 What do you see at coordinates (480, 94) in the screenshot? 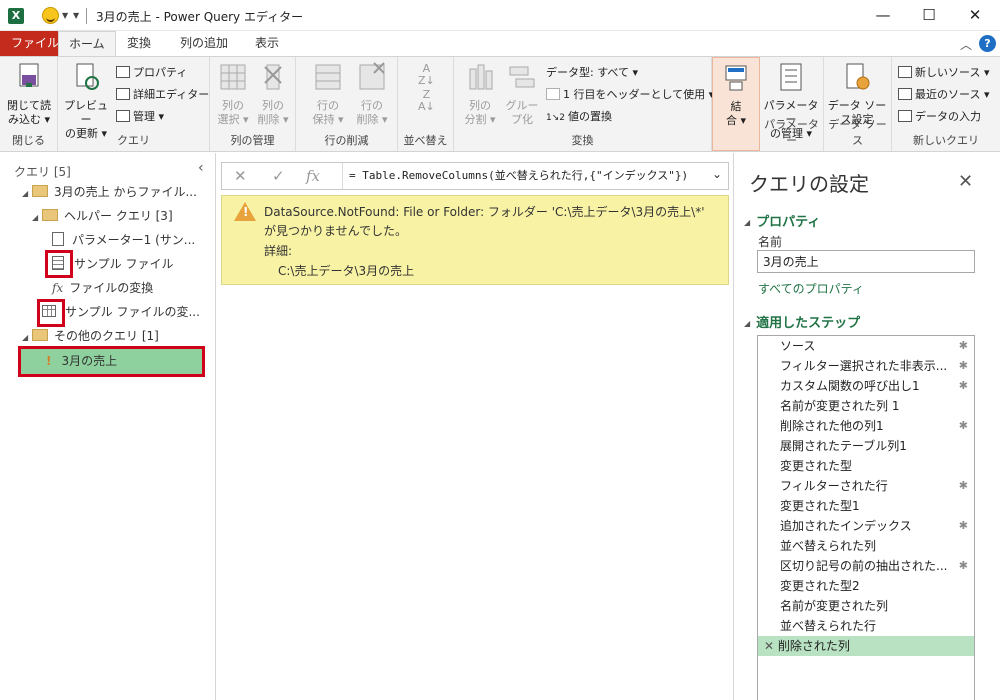
I see `split-column-button: 列の 分割 ▾` at bounding box center [480, 94].